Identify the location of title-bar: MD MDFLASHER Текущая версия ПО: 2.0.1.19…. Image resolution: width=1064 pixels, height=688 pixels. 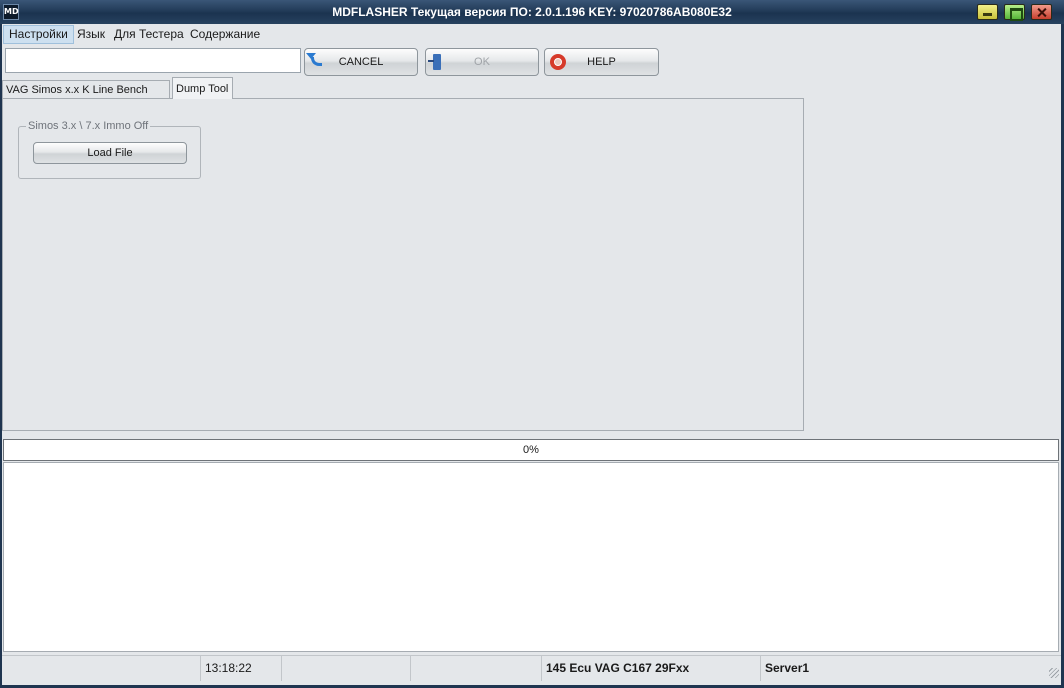
(532, 12).